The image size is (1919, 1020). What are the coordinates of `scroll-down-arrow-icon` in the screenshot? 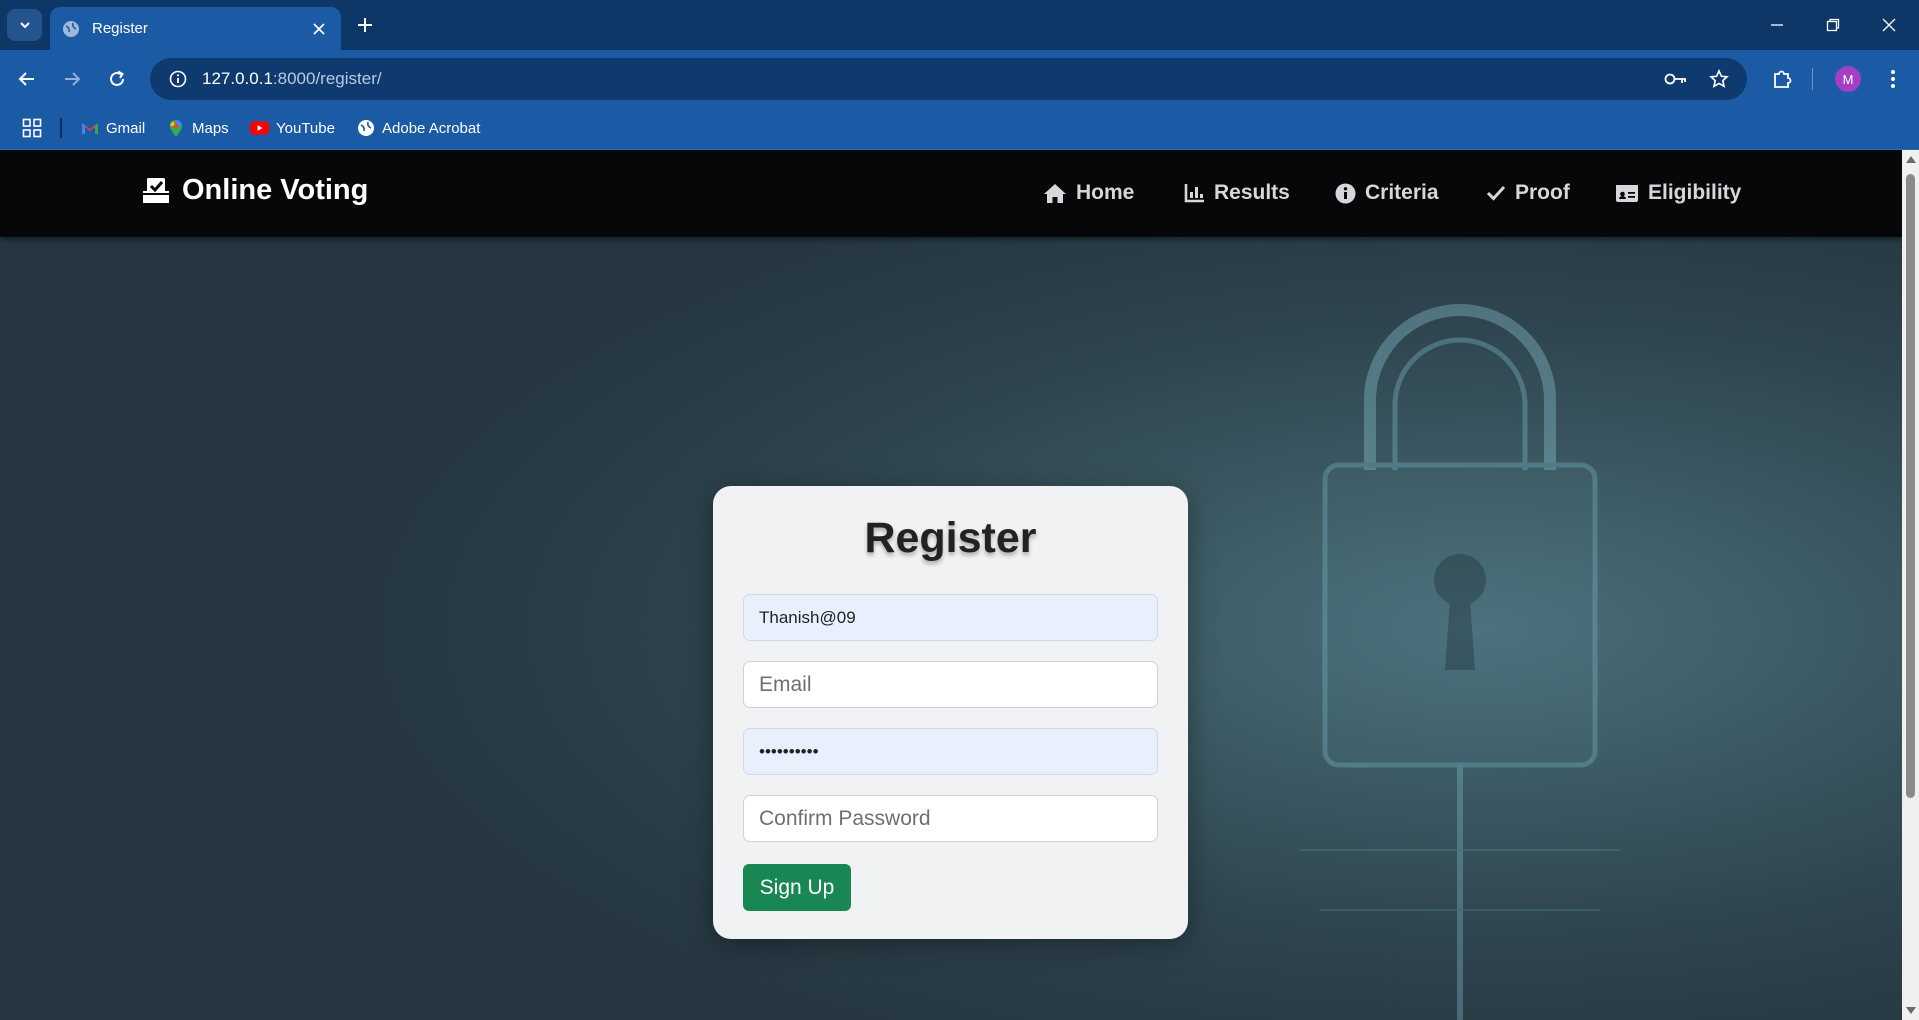 It's located at (1911, 1010).